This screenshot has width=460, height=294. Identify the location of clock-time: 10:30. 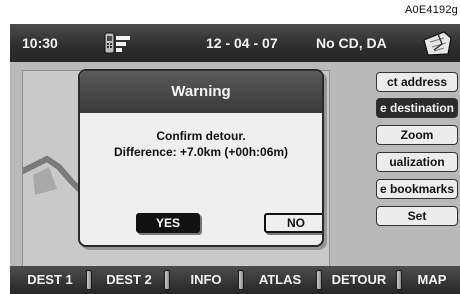
(40, 43).